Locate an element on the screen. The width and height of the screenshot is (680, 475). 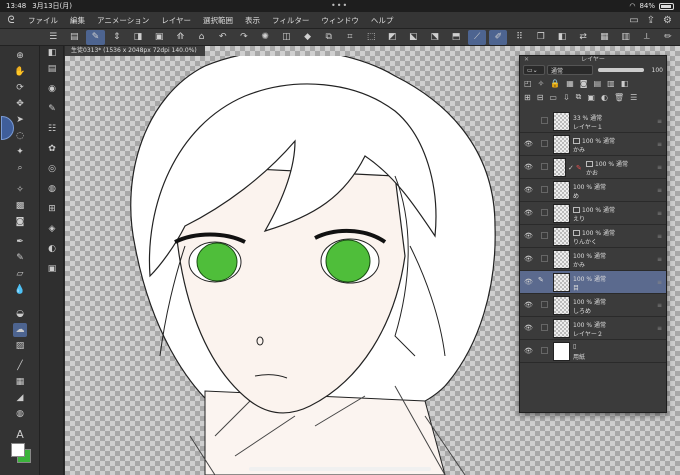
subtool-icon-10: ◈ is located at coordinates (52, 229).